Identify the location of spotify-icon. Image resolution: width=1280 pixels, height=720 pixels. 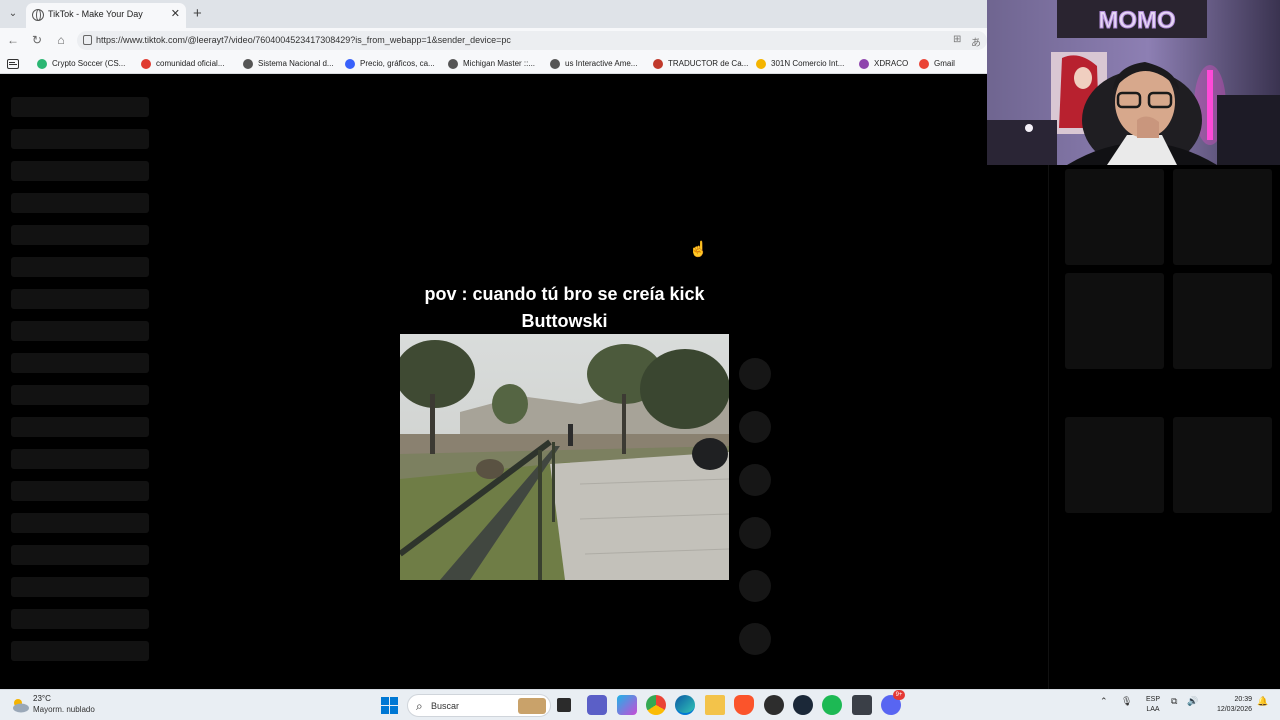
(832, 705).